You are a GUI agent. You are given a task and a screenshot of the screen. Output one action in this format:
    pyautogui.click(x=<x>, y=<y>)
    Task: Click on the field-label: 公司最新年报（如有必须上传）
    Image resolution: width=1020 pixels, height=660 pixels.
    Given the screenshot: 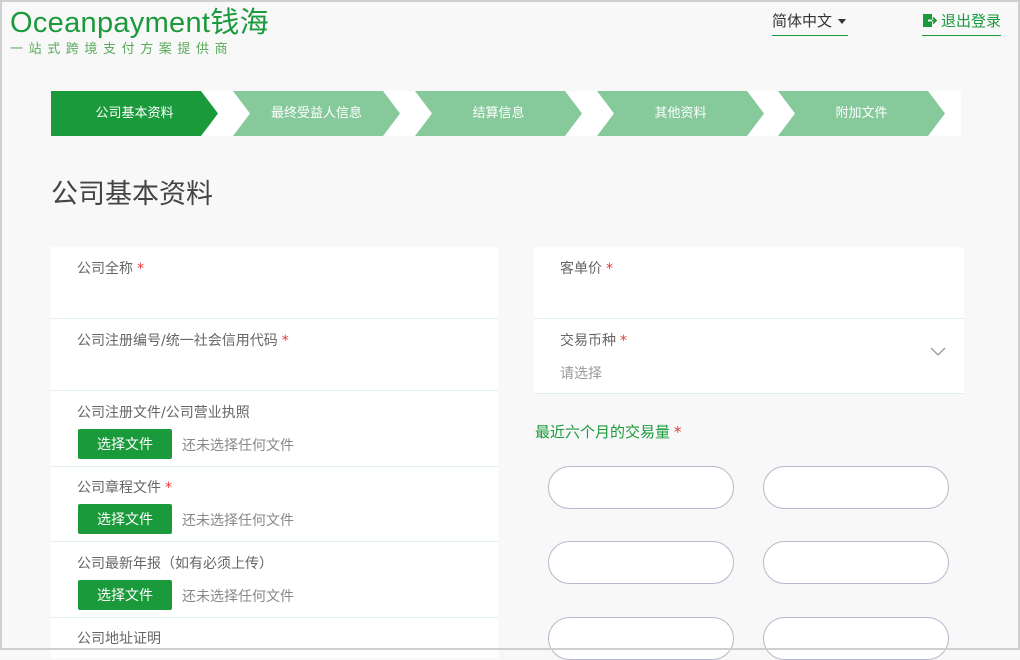 What is the action you would take?
    pyautogui.click(x=175, y=564)
    